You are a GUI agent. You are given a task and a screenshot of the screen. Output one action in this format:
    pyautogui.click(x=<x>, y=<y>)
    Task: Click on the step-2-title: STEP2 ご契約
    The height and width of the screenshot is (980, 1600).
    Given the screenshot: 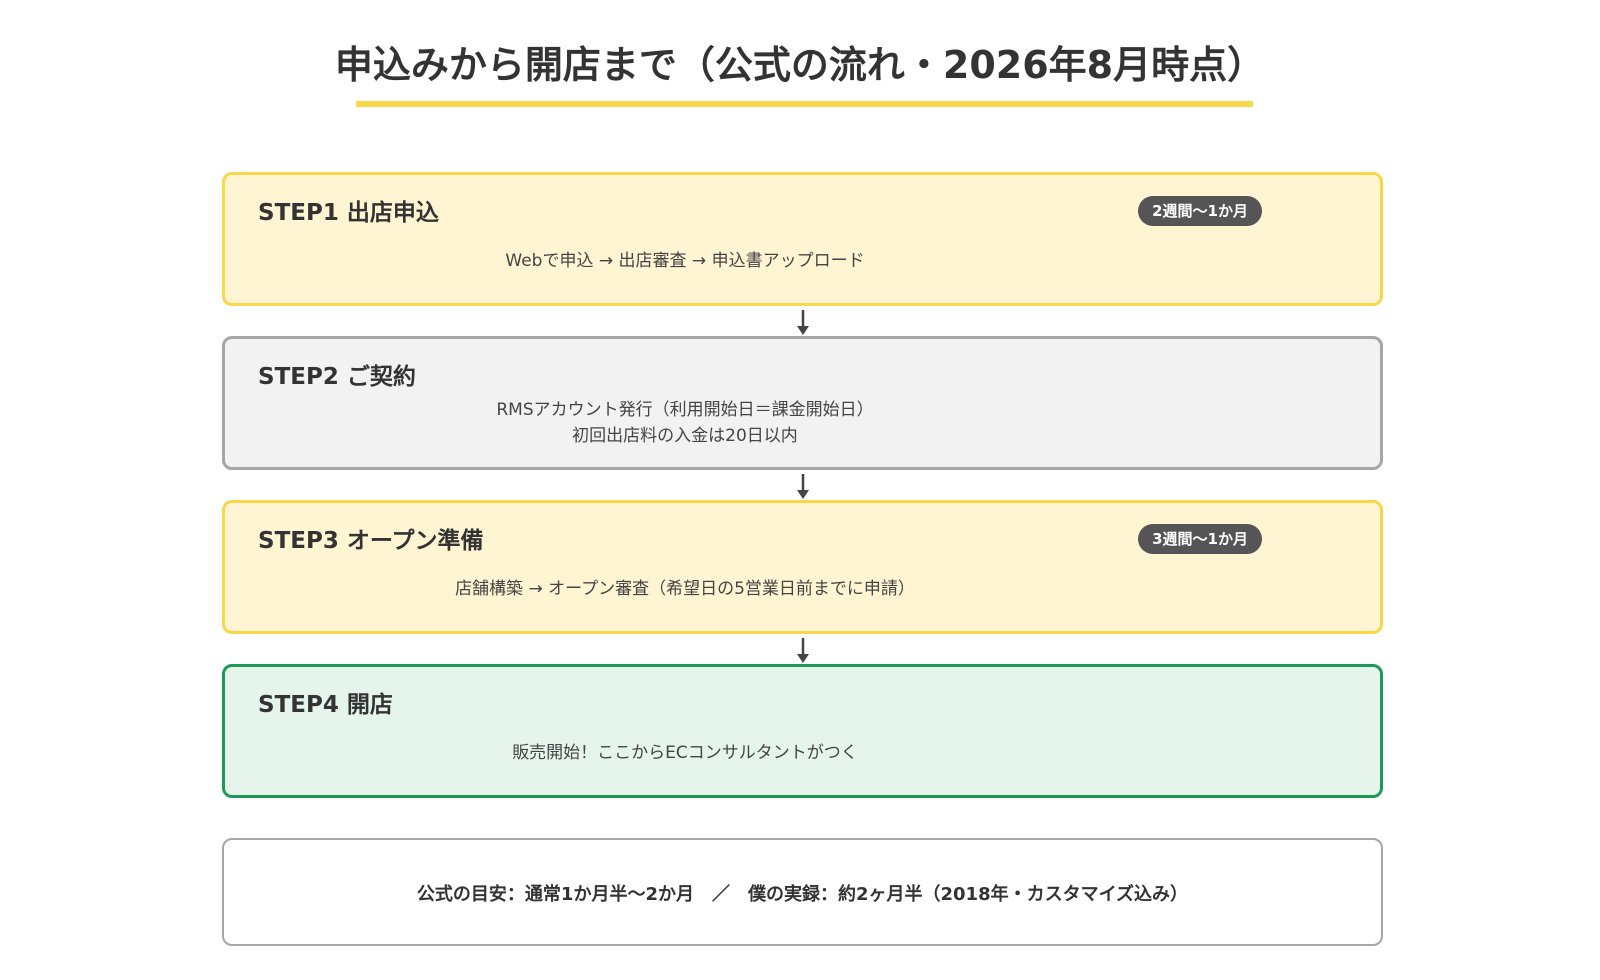 What is the action you would take?
    pyautogui.click(x=337, y=377)
    